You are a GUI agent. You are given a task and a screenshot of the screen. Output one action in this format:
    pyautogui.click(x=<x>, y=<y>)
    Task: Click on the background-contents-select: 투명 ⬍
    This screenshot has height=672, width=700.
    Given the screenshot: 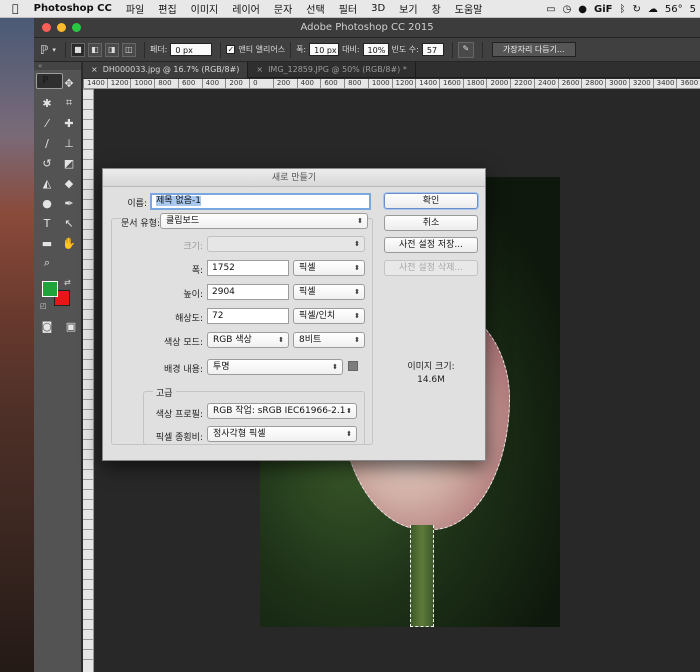 What is the action you would take?
    pyautogui.click(x=275, y=367)
    